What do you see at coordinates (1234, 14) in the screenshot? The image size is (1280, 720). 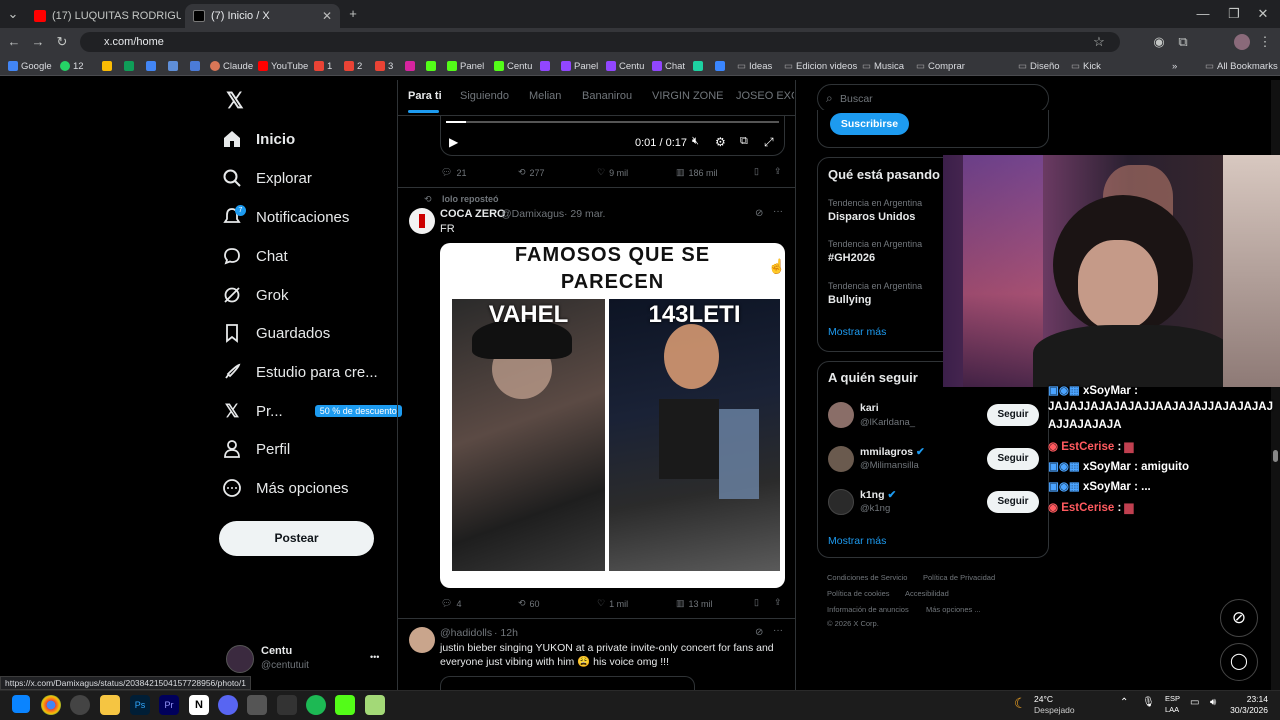 I see `maximize-icon: ❐` at bounding box center [1234, 14].